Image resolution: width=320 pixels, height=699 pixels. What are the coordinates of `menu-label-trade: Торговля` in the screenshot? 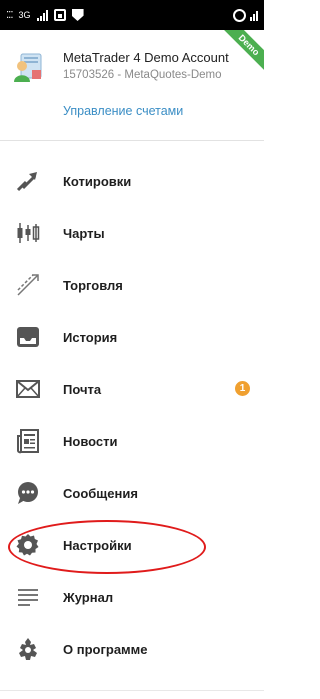 It's located at (93, 285).